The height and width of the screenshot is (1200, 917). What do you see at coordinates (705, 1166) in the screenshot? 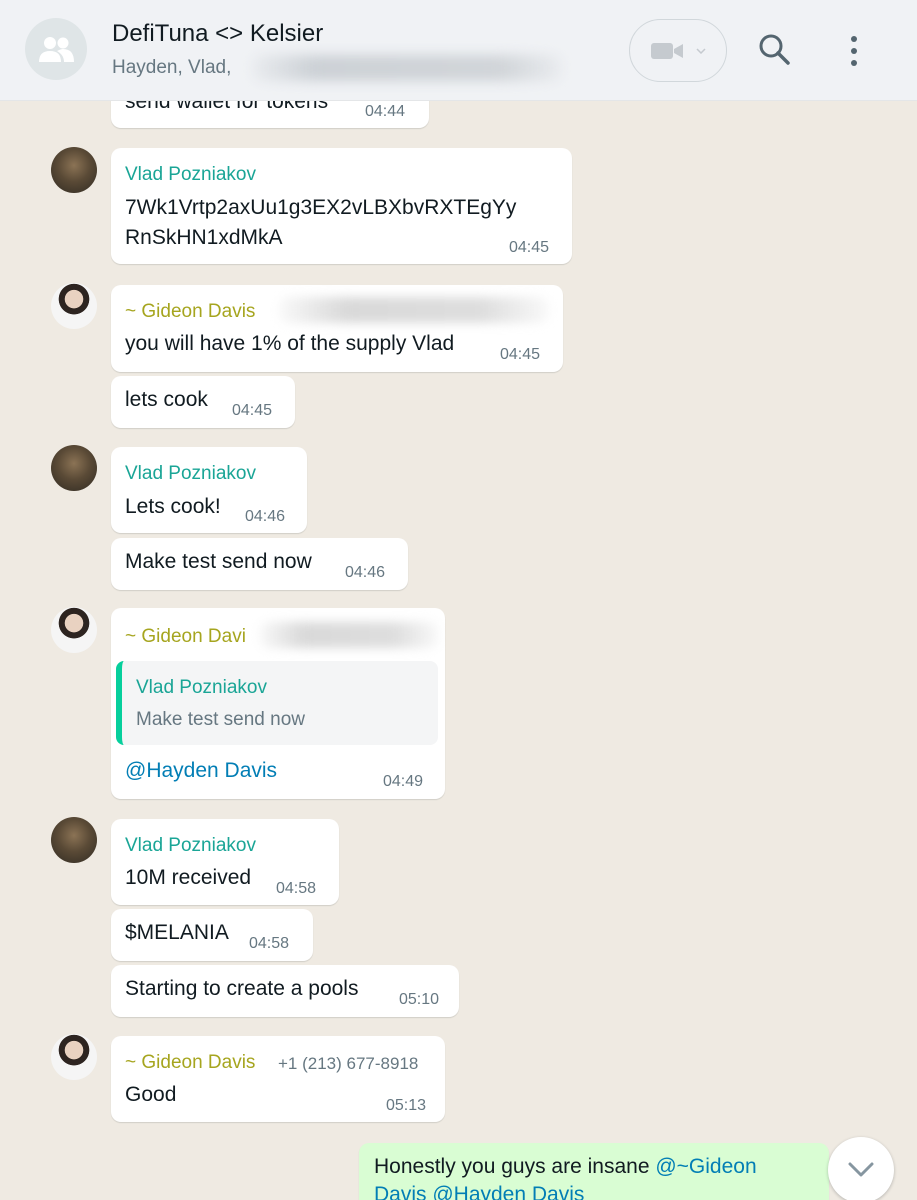
I see `mention-link: @~Gideon` at bounding box center [705, 1166].